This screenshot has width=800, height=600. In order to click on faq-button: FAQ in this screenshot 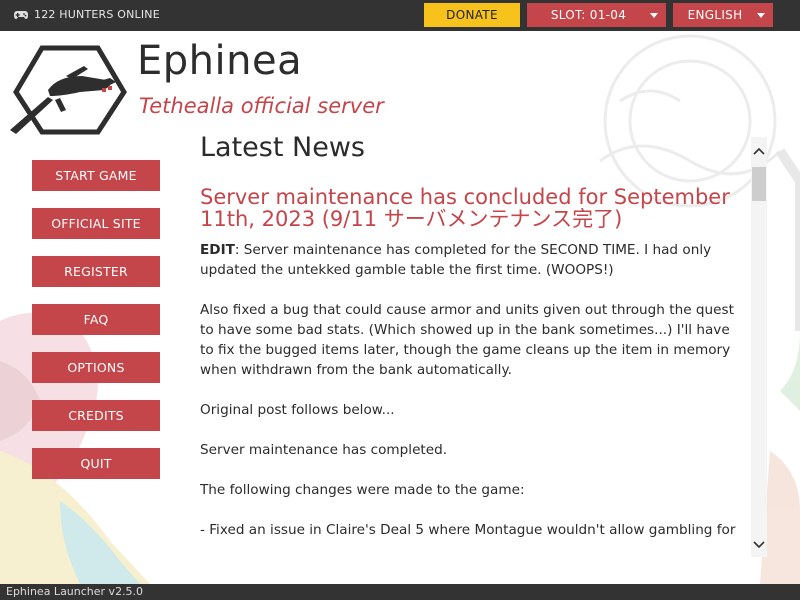, I will do `click(96, 319)`.